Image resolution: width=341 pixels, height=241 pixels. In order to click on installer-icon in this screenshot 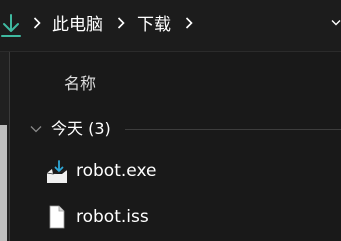, I will do `click(57, 171)`.